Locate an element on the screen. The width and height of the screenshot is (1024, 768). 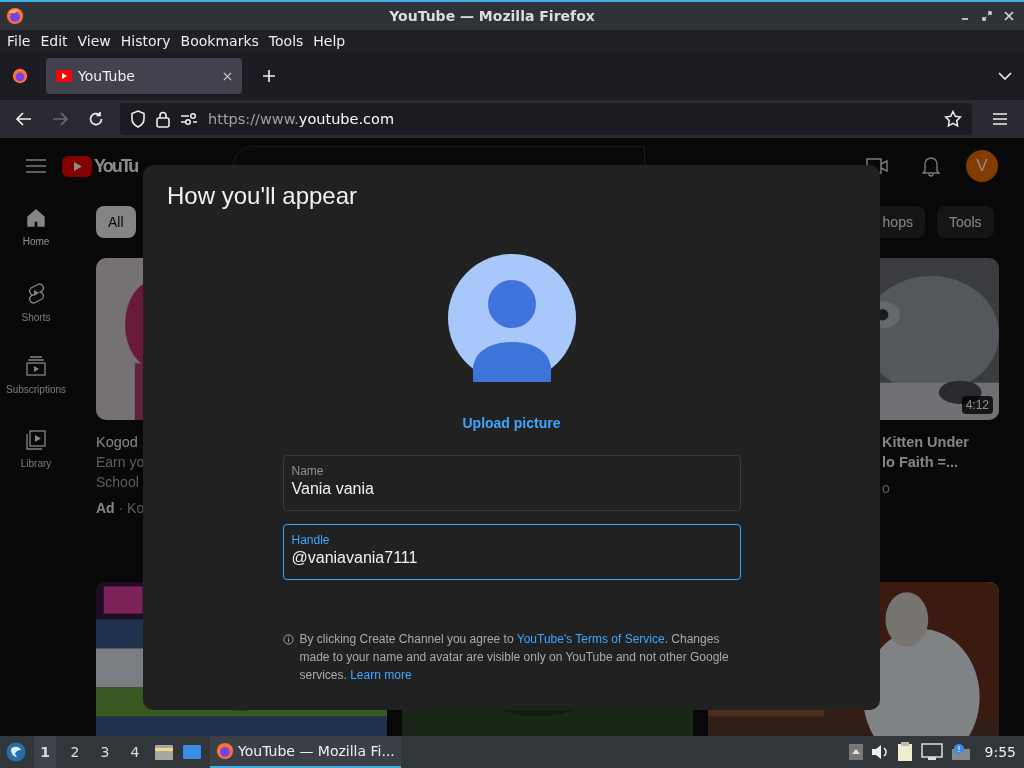
video-title: Kogod is located at coordinates (117, 442).